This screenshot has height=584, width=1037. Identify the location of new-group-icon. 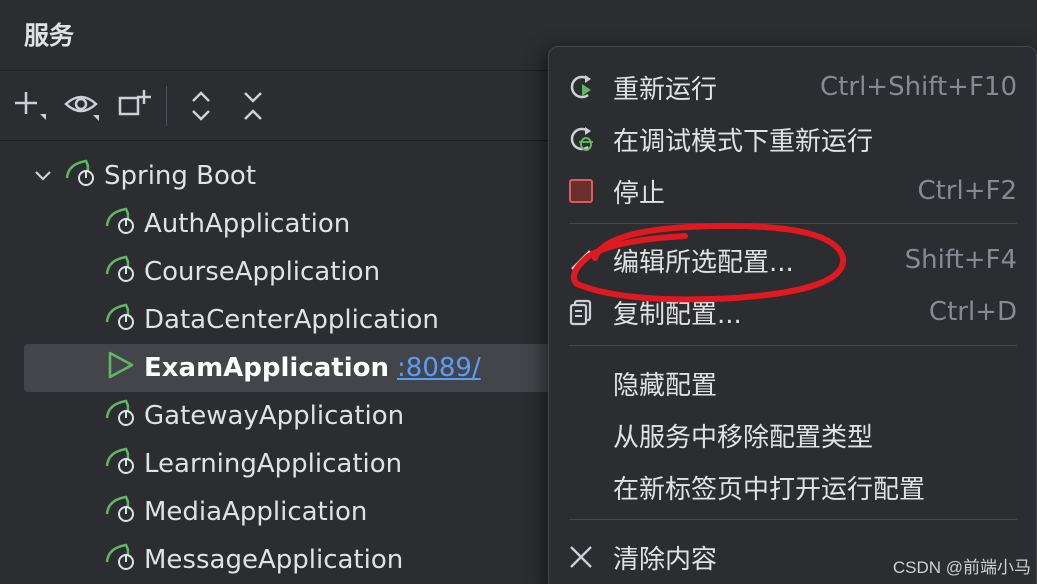
(134, 106).